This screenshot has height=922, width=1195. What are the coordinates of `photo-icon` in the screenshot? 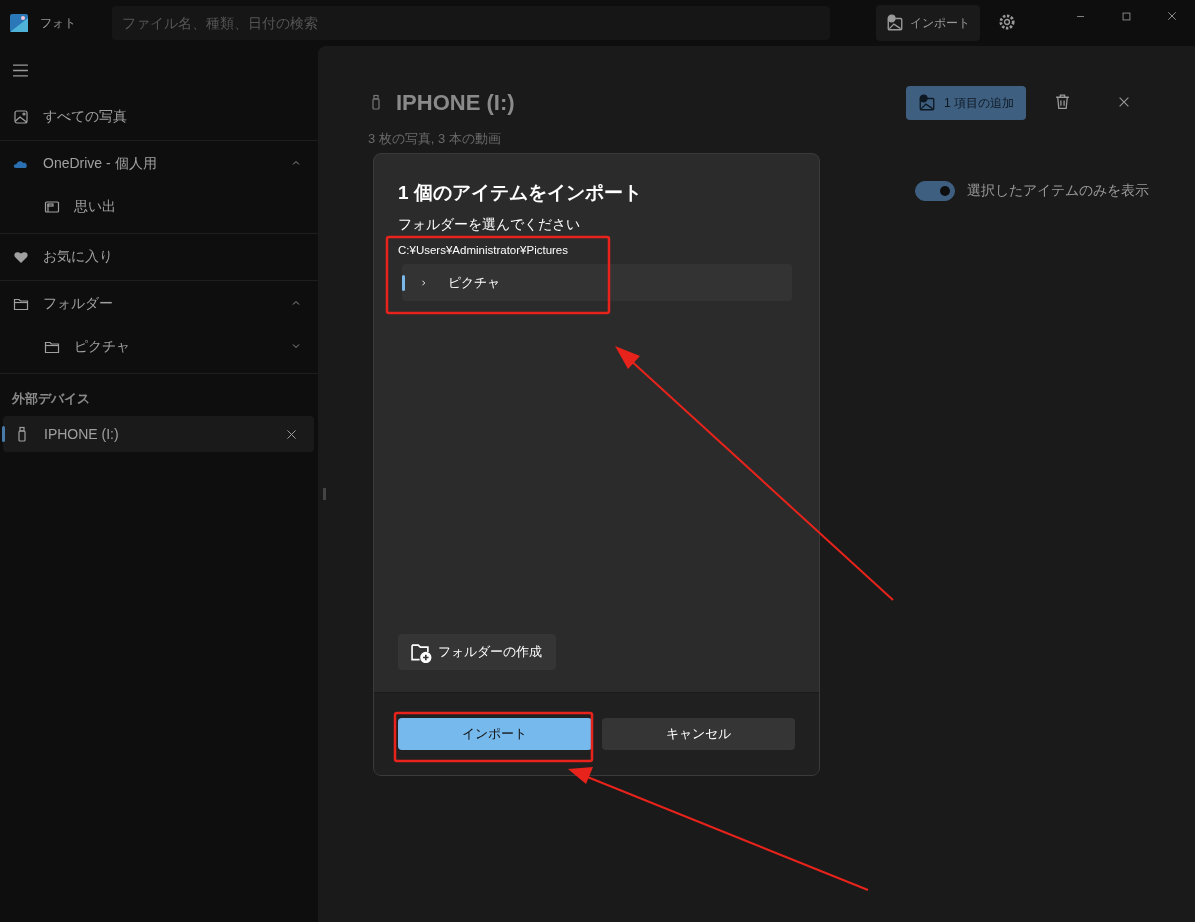 It's located at (21, 117).